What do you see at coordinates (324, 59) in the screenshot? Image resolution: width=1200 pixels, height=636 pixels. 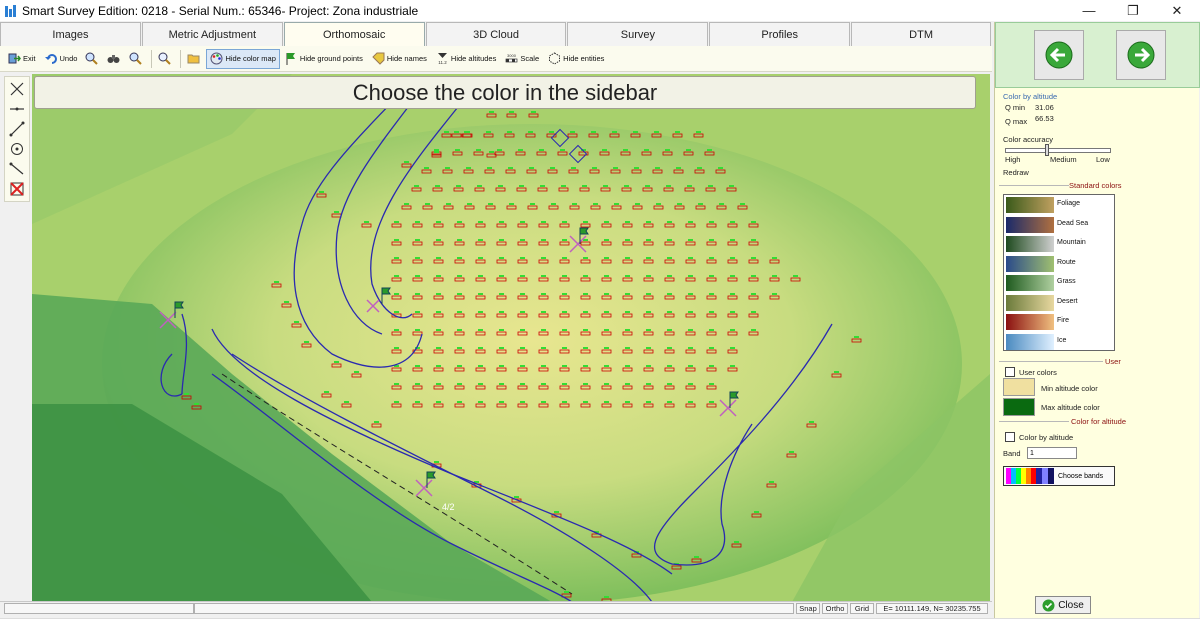 I see `hide-ground-points-button: Hide ground points` at bounding box center [324, 59].